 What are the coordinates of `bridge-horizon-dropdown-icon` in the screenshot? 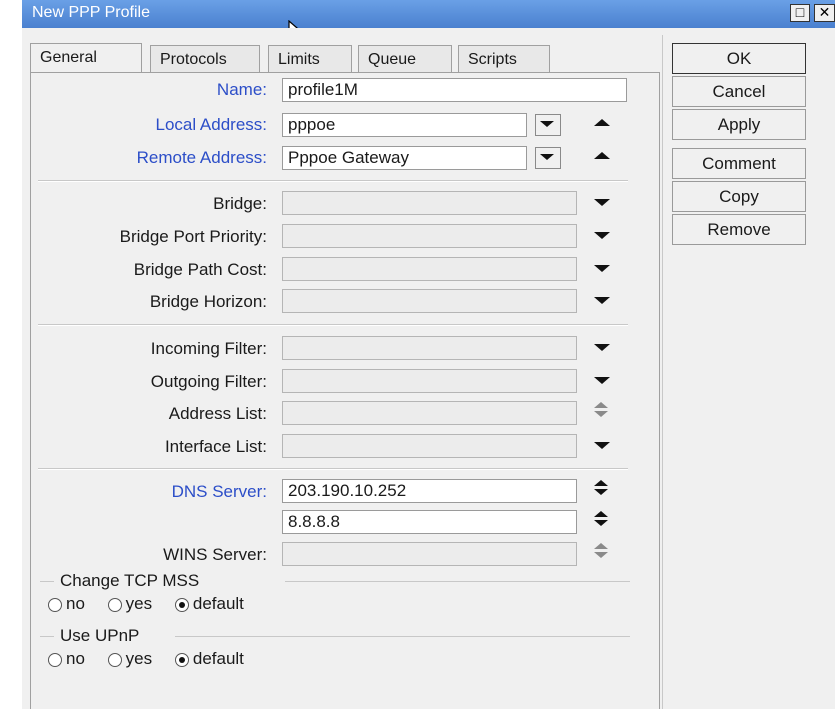 It's located at (602, 300).